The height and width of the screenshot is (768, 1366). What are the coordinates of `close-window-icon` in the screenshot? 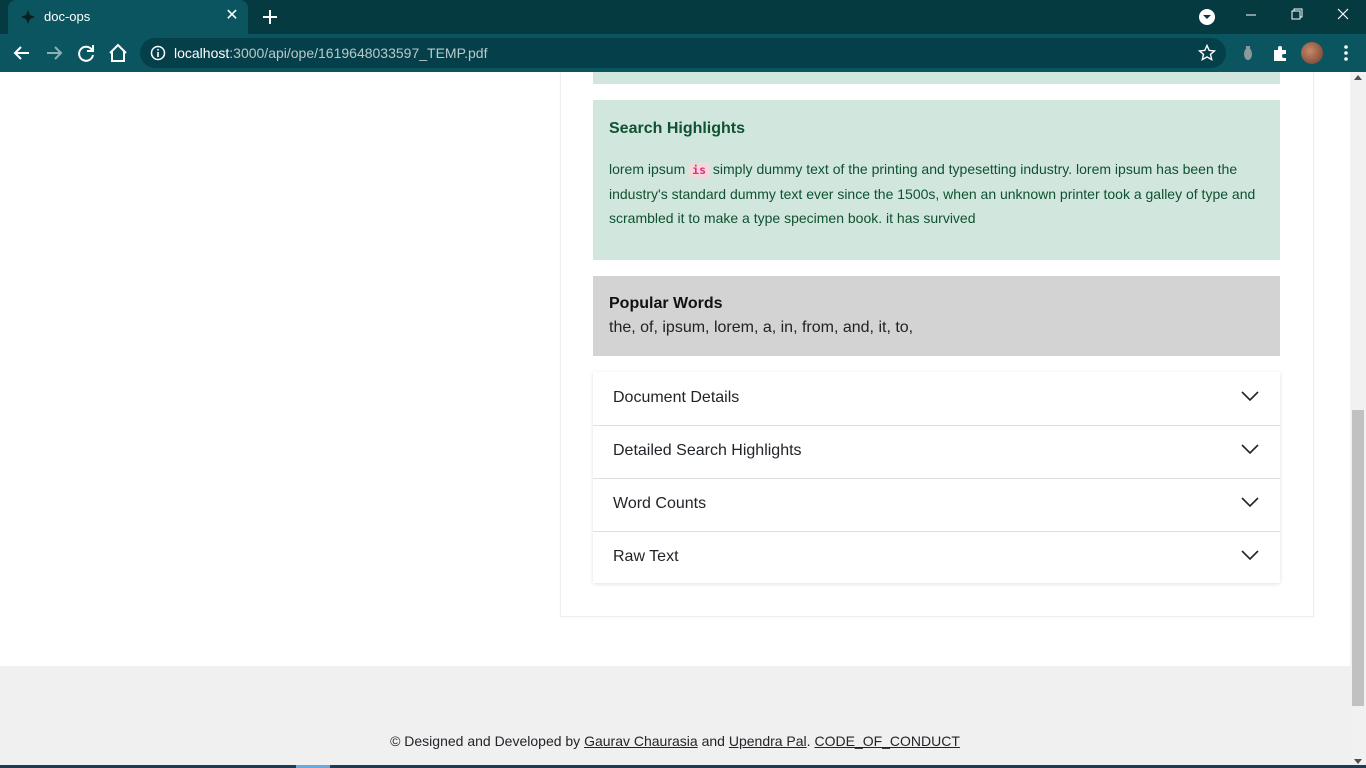 It's located at (1343, 15).